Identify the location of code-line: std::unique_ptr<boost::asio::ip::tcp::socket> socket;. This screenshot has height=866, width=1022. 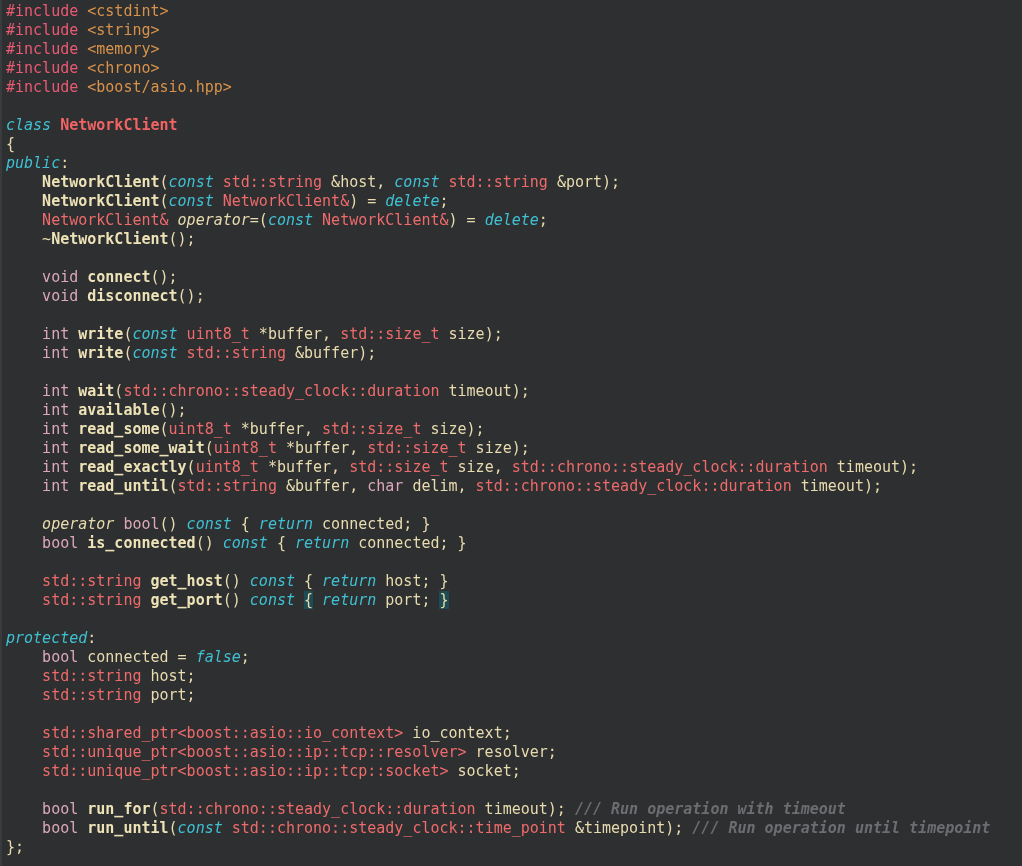
(281, 771).